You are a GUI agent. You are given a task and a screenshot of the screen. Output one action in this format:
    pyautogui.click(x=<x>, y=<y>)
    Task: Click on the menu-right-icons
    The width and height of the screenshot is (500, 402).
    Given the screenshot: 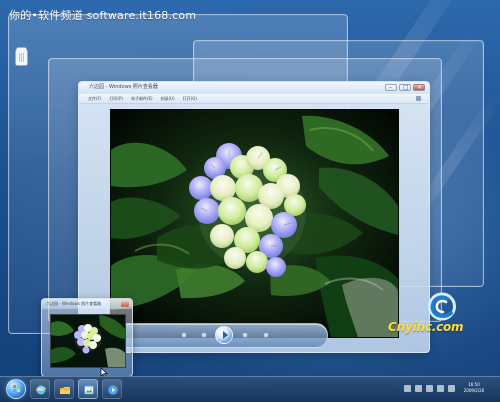 What is the action you would take?
    pyautogui.click(x=418, y=98)
    